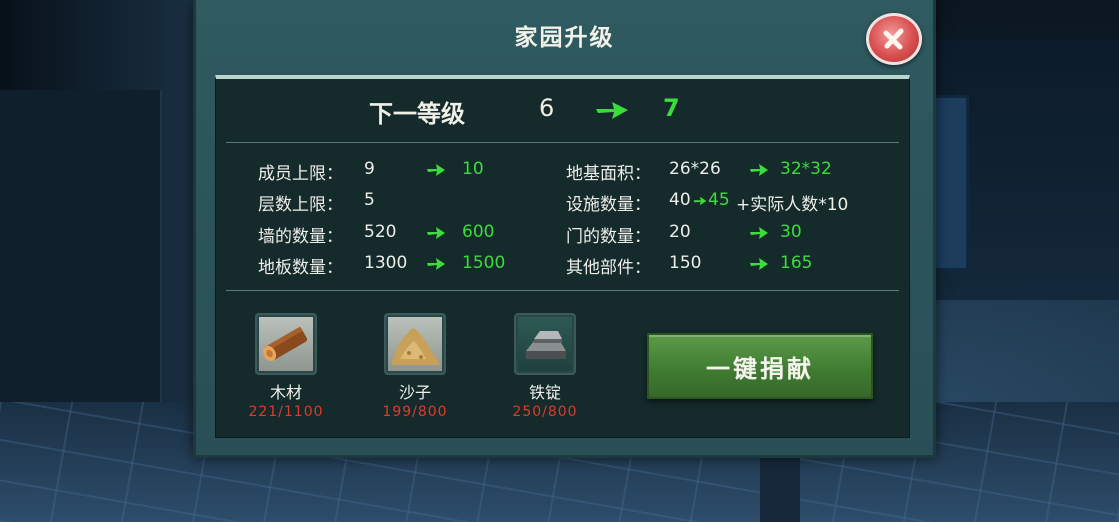  What do you see at coordinates (417, 114) in the screenshot?
I see `next-level-label: 下一等级` at bounding box center [417, 114].